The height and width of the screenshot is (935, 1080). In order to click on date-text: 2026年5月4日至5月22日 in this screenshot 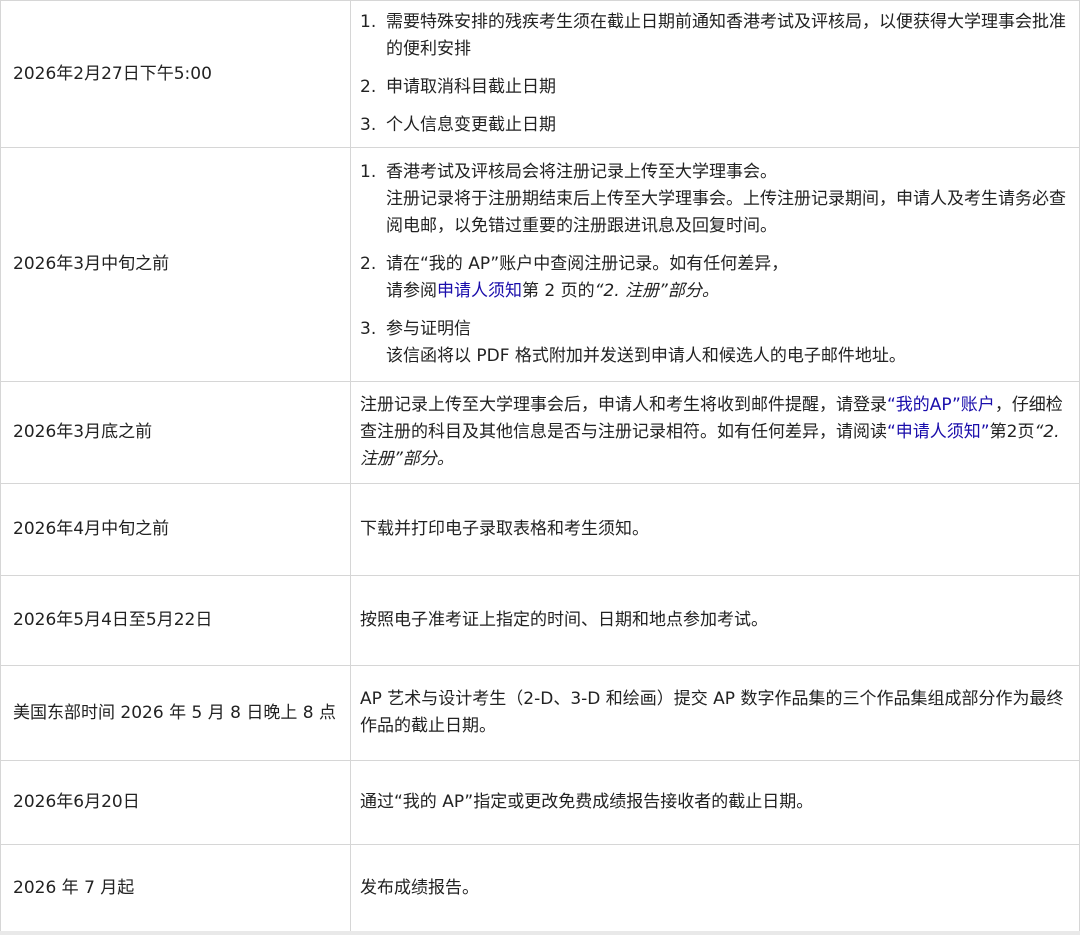, I will do `click(113, 620)`.